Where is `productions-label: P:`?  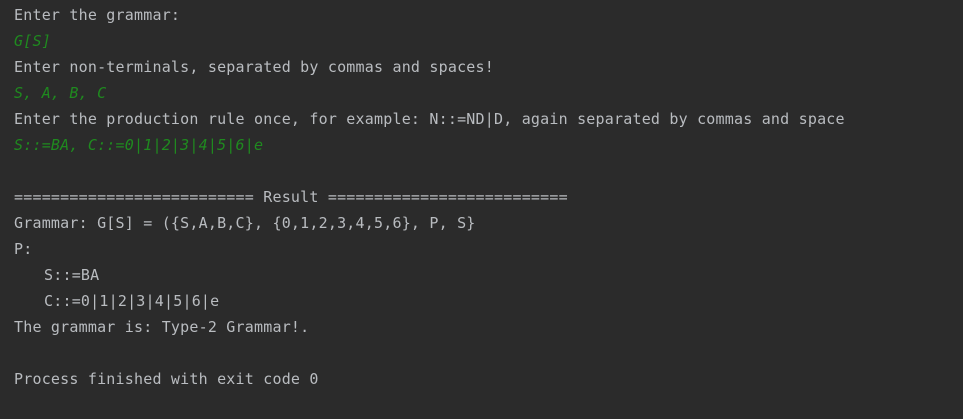
productions-label: P: is located at coordinates (23, 249).